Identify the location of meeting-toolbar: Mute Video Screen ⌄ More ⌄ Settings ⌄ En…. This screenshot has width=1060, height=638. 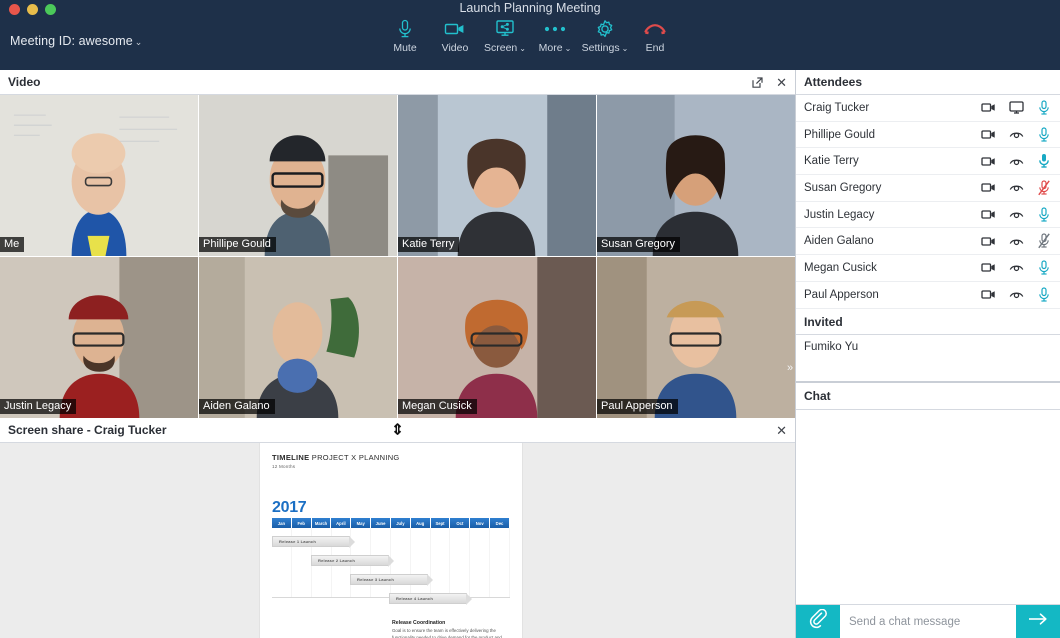
(530, 36).